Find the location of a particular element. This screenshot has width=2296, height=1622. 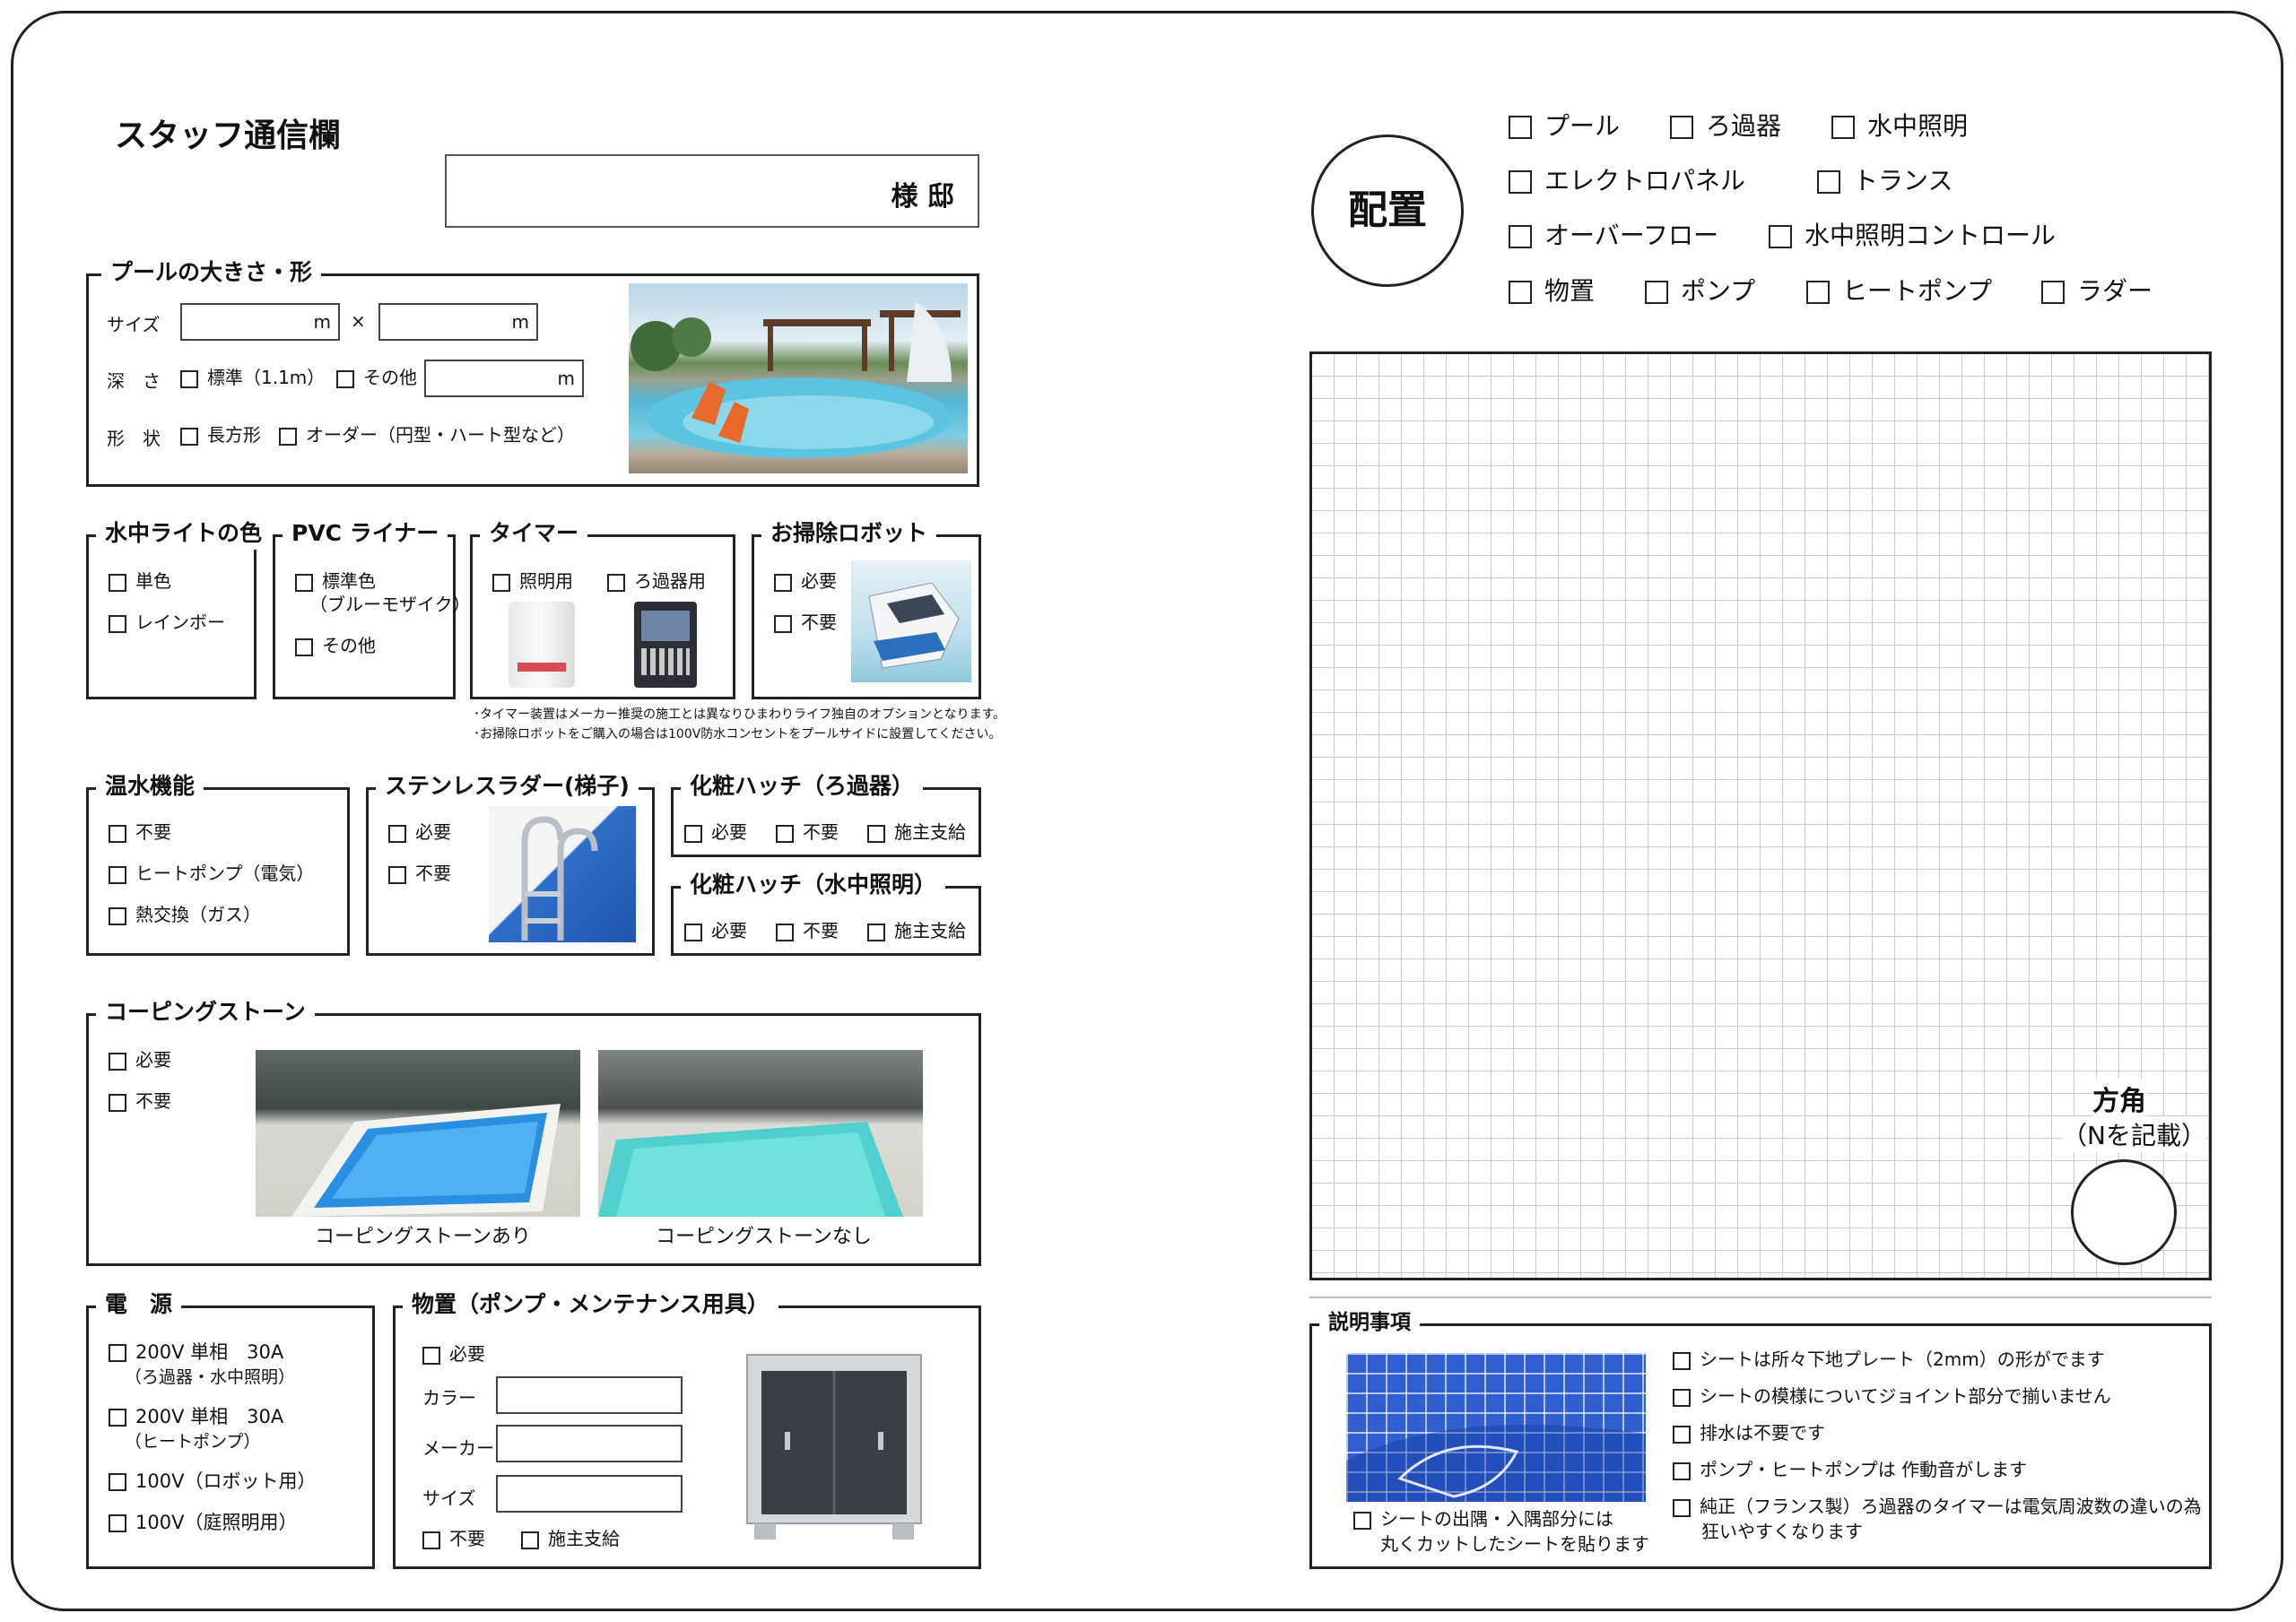

storage-required-option: 必要 is located at coordinates (453, 1354).